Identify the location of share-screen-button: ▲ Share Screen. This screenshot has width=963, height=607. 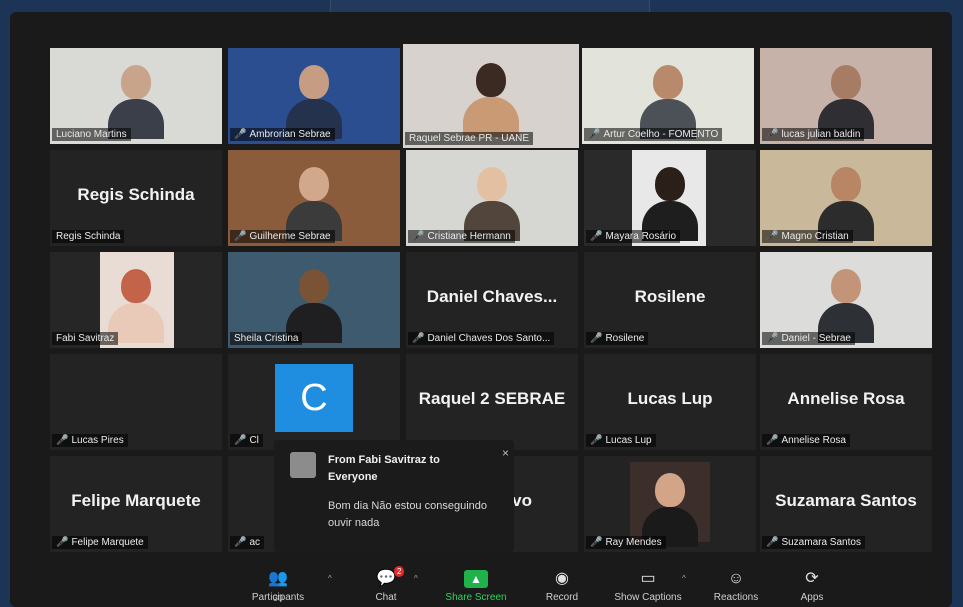
(476, 584).